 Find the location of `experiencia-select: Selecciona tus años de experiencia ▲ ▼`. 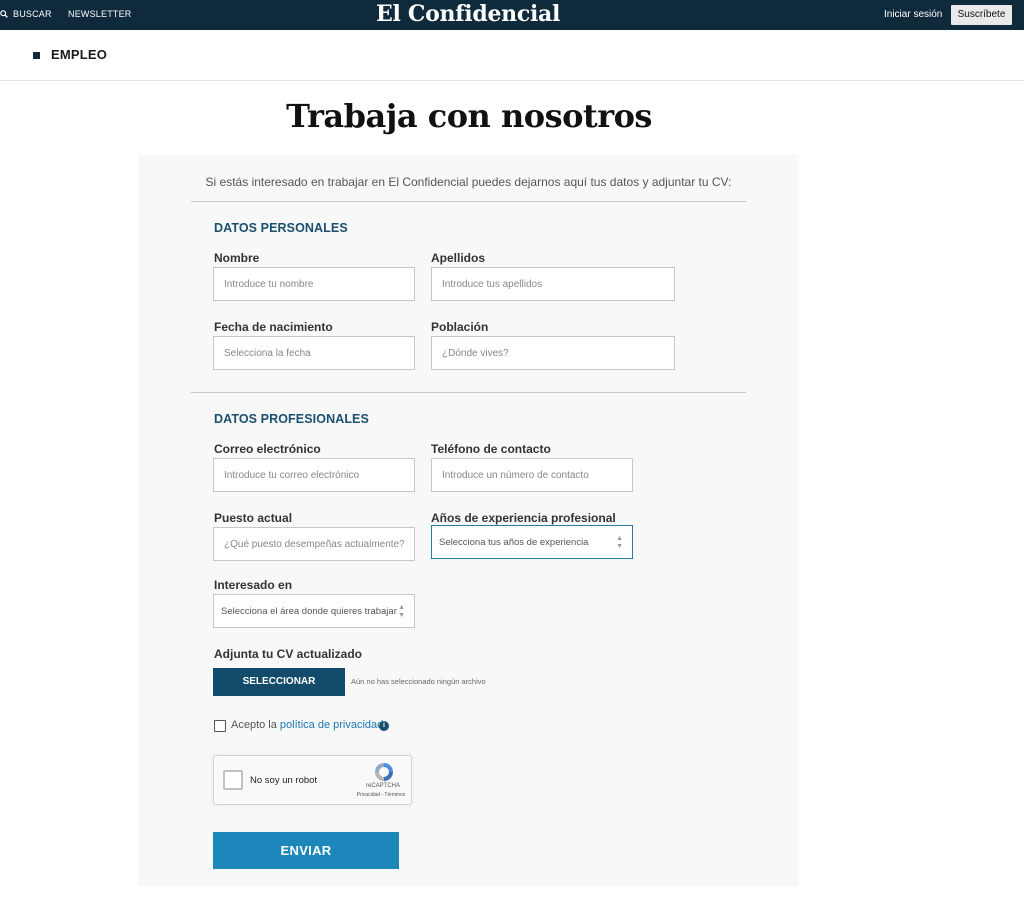

experiencia-select: Selecciona tus años de experiencia ▲ ▼ is located at coordinates (532, 542).